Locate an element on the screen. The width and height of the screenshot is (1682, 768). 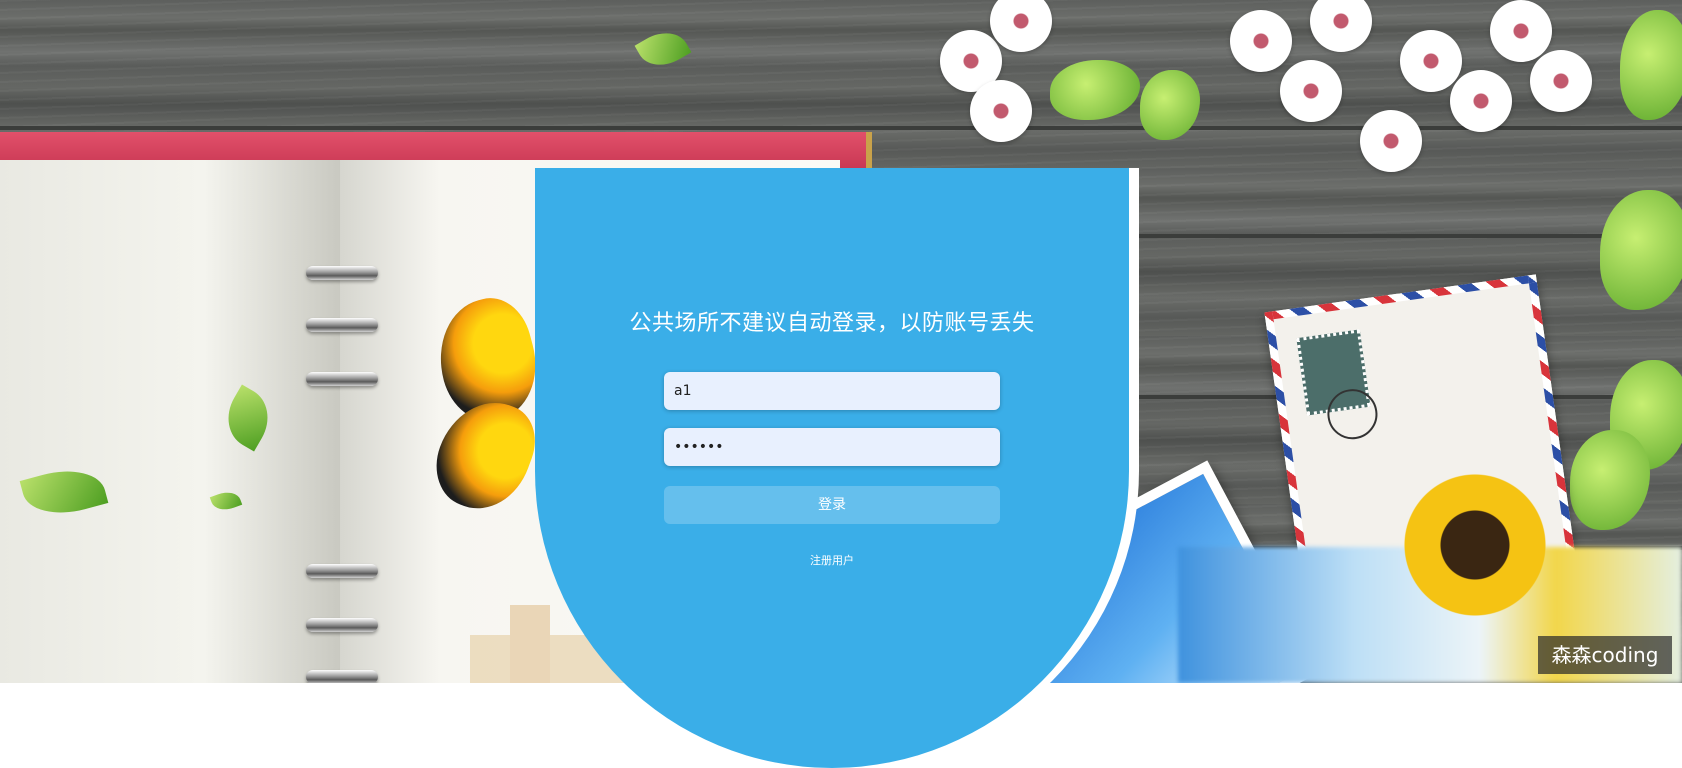
register-link: 注册用户 is located at coordinates (832, 561).